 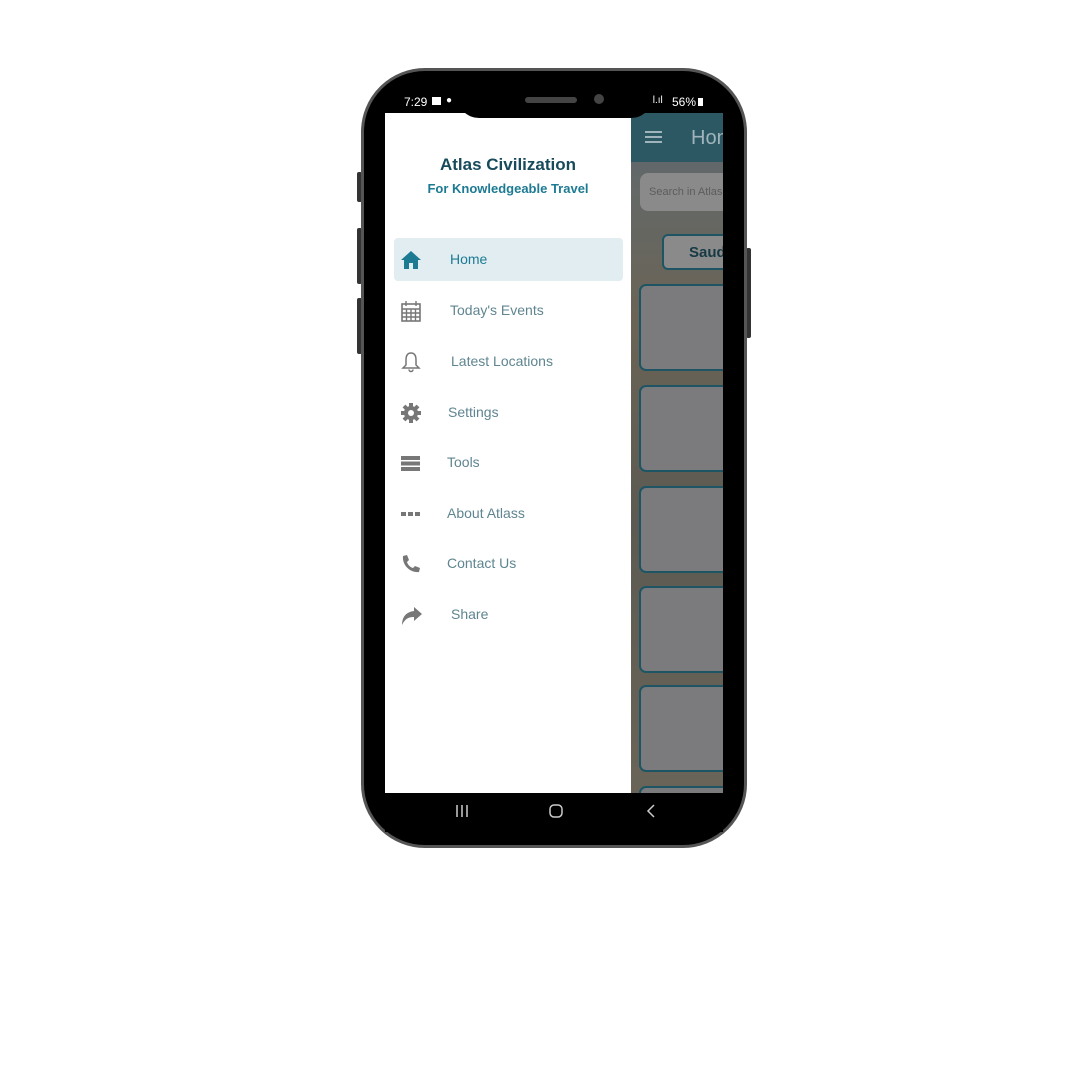 I want to click on home-screen-dimmed: Home Search in Atlas Saud, so click(x=677, y=453).